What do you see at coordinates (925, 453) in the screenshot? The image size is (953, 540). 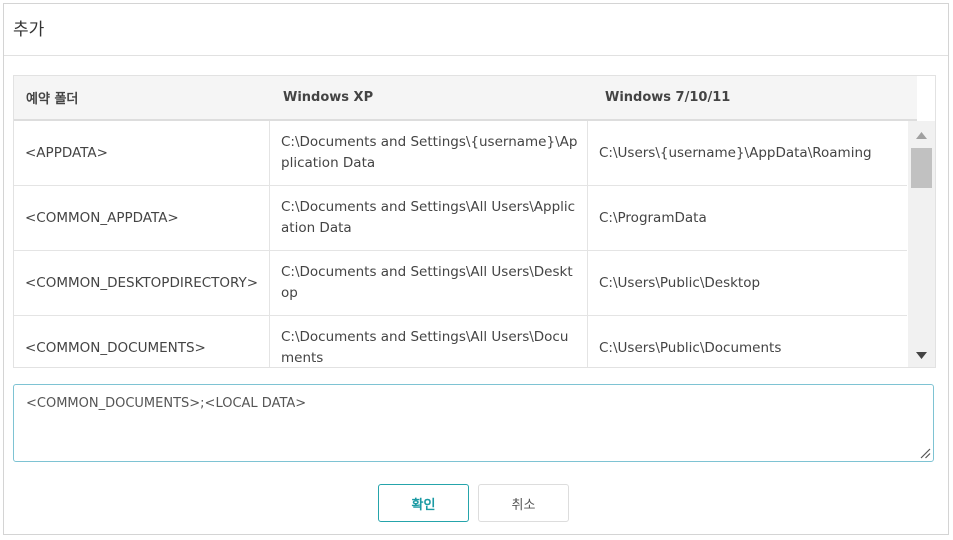 I see `resize-handle-icon` at bounding box center [925, 453].